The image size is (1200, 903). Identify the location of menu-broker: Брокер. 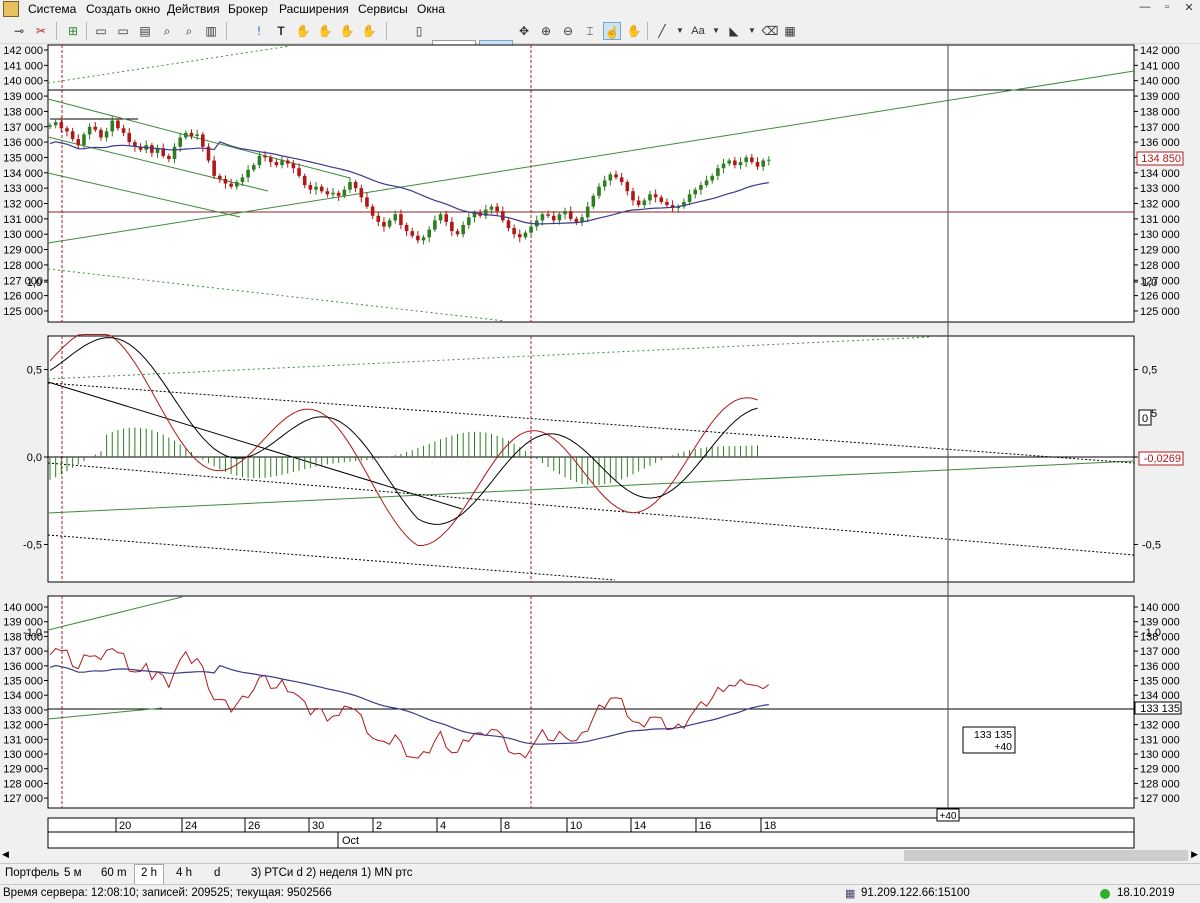
(248, 9).